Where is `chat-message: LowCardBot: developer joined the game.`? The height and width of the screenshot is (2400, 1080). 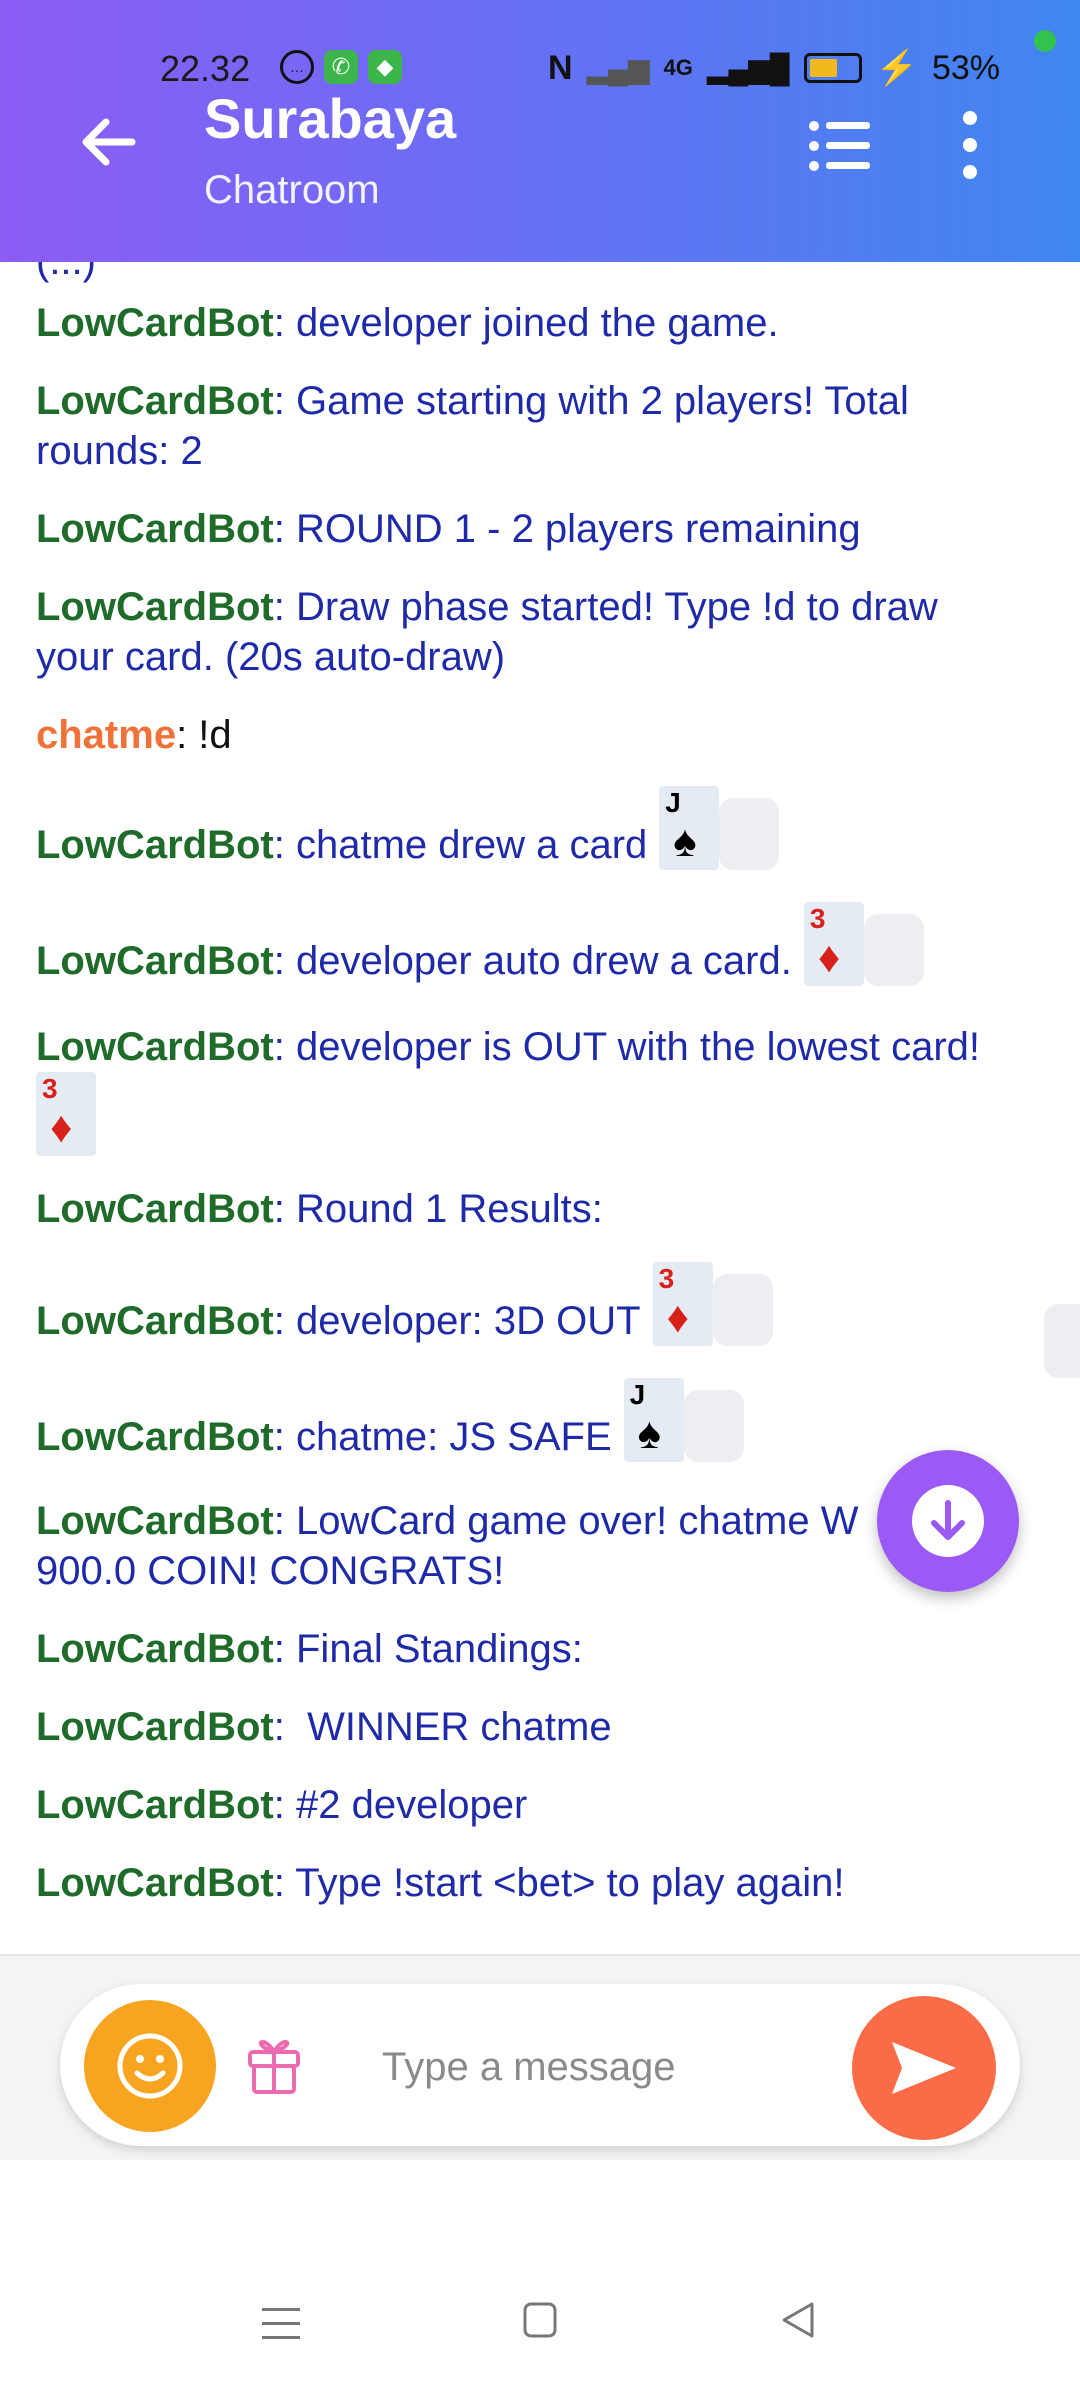
chat-message: LowCardBot: developer joined the game. is located at coordinates (528, 323).